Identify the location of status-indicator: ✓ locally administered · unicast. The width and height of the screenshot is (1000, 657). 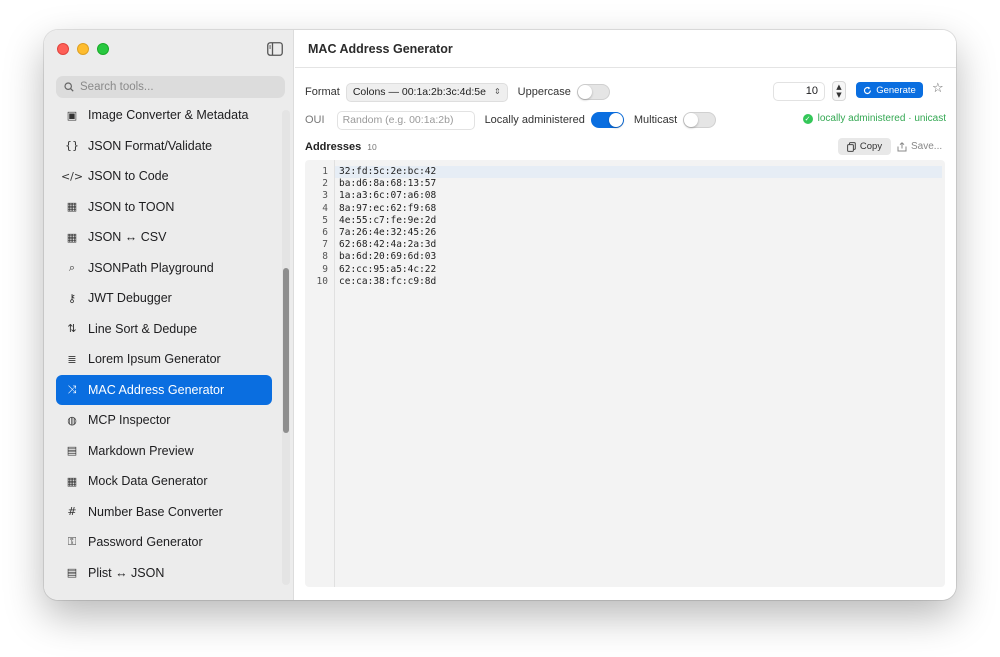
(874, 118).